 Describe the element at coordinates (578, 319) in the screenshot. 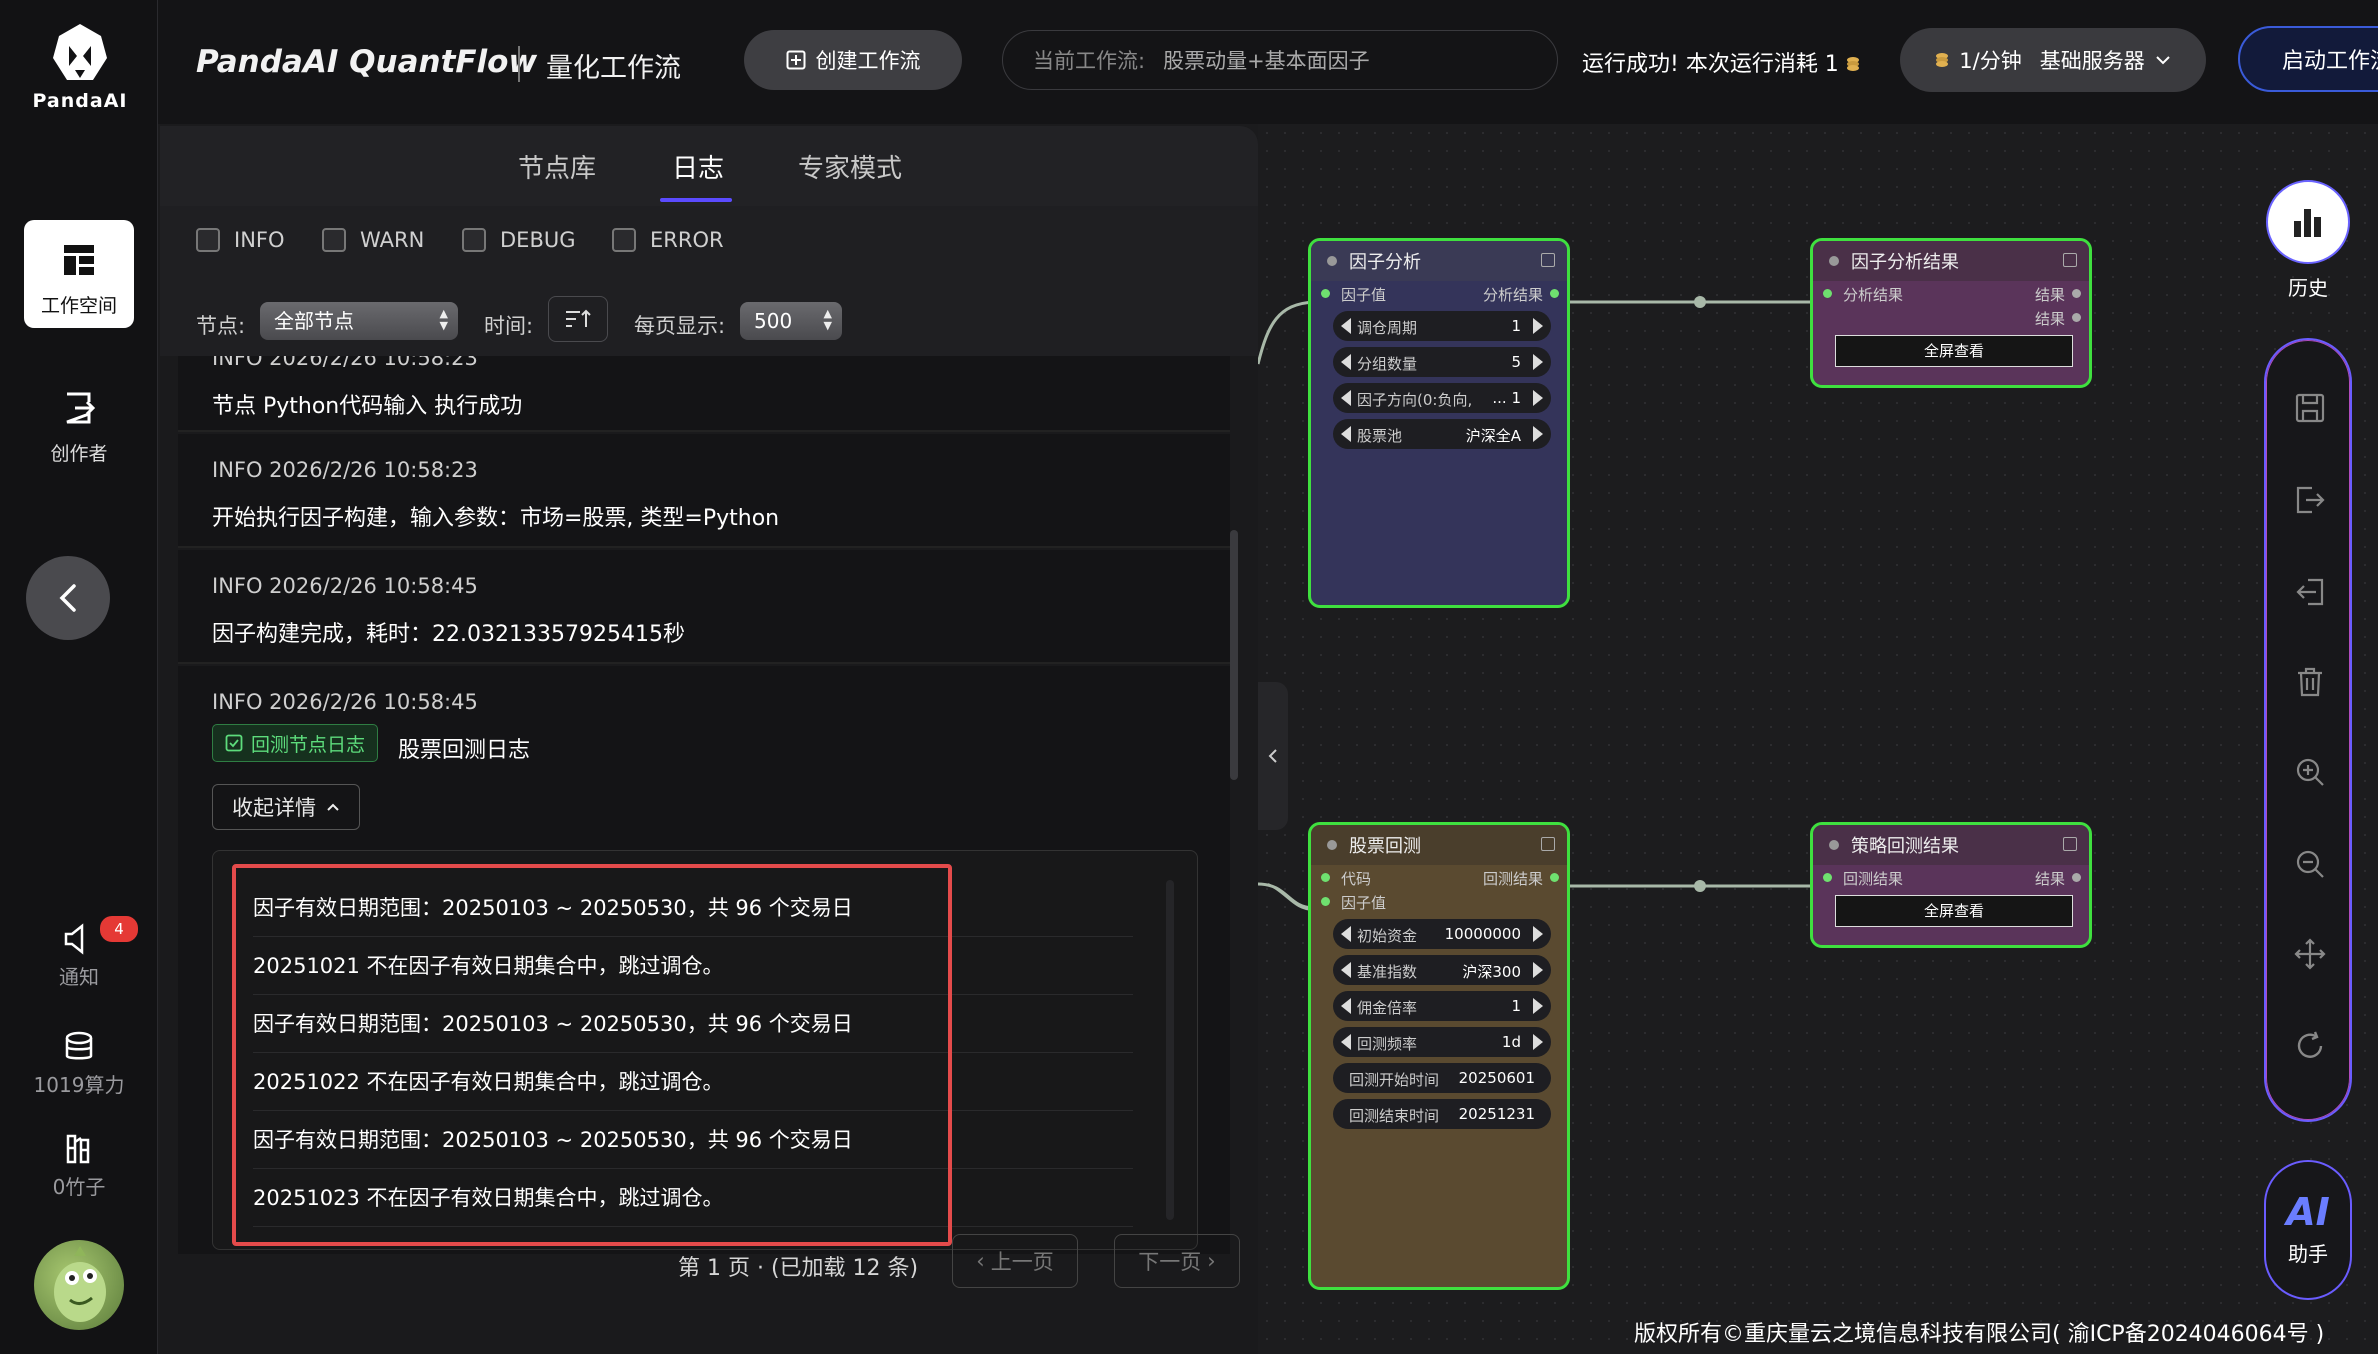

I see `time-sort-button` at that location.